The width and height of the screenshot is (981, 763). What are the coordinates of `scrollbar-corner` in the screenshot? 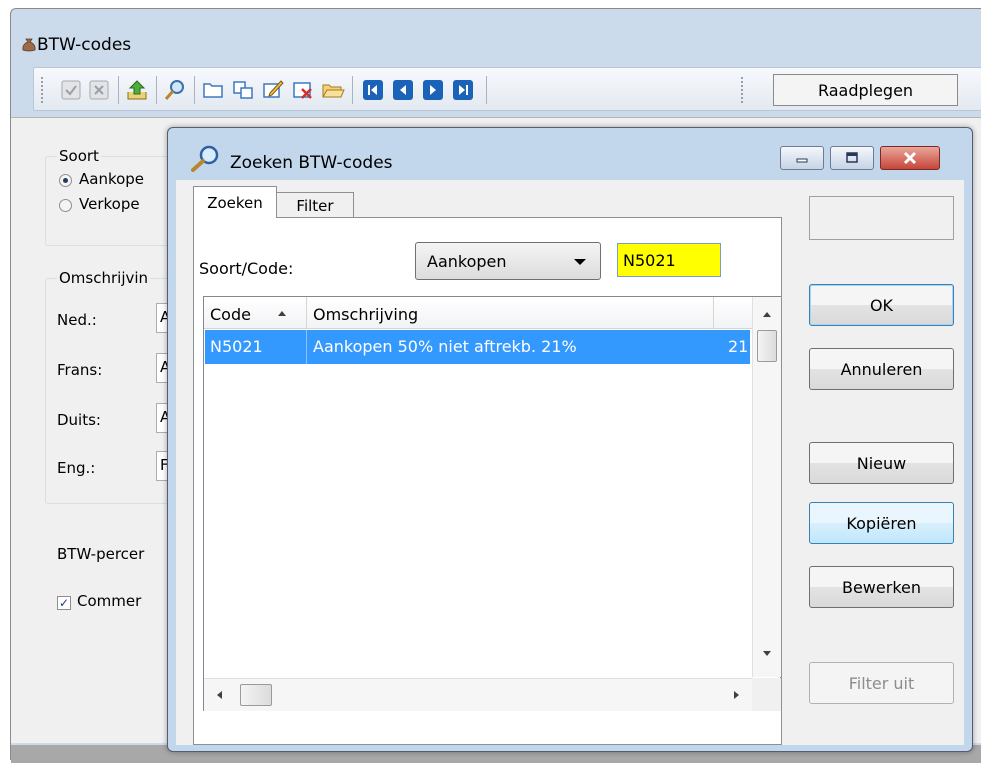 It's located at (766, 694).